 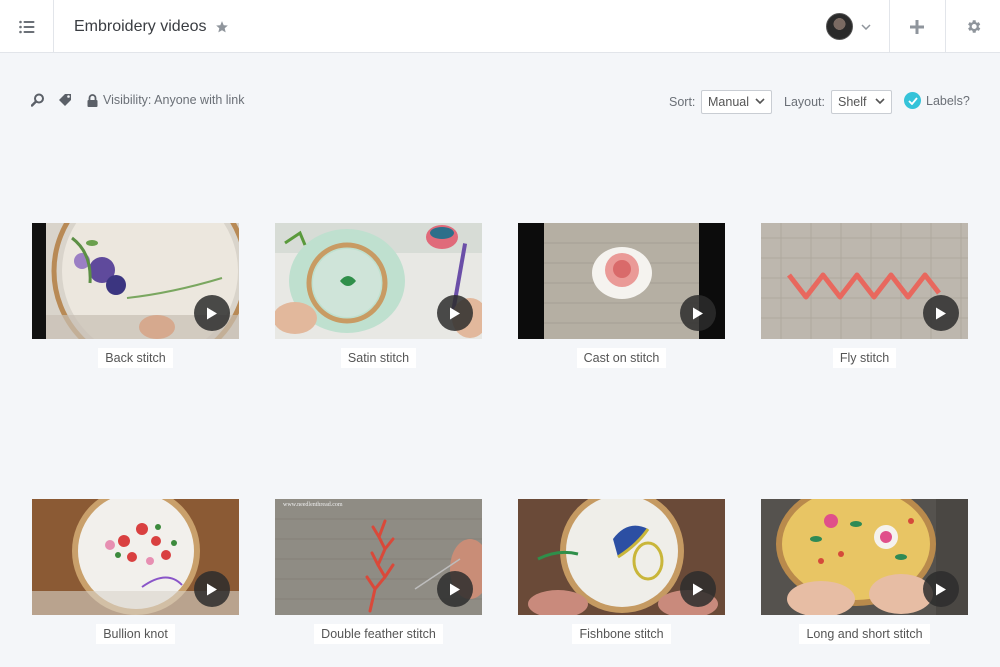 I want to click on top-bar: Embroidery videos, so click(x=500, y=26).